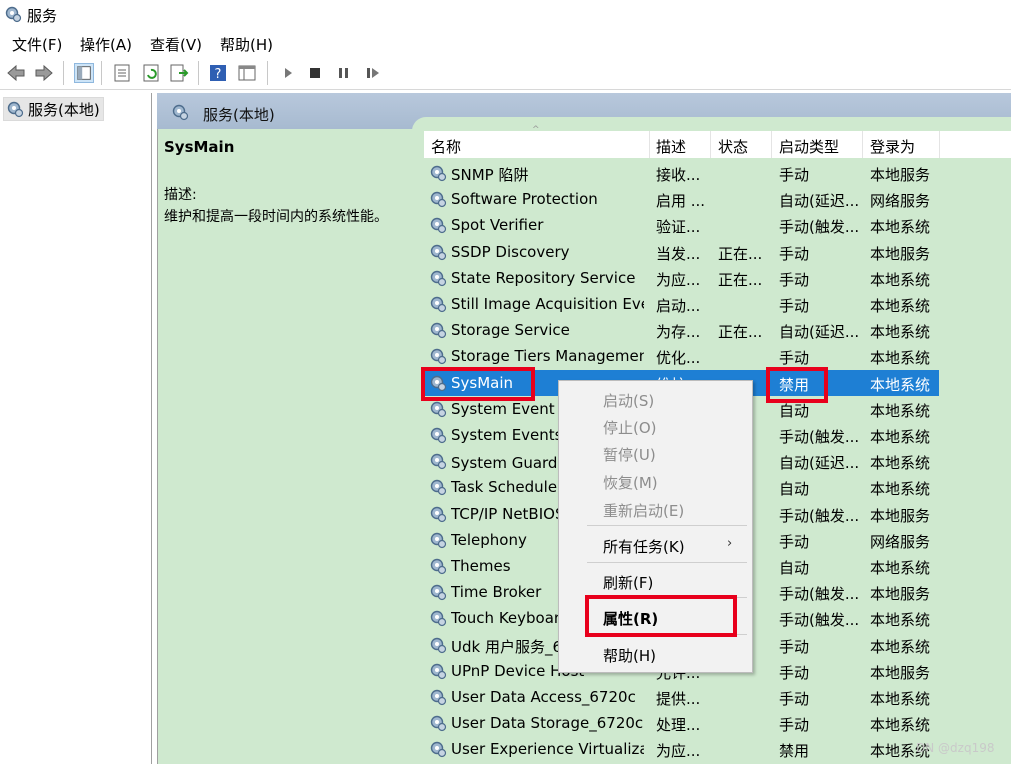  I want to click on column-header-description: 描述, so click(671, 146).